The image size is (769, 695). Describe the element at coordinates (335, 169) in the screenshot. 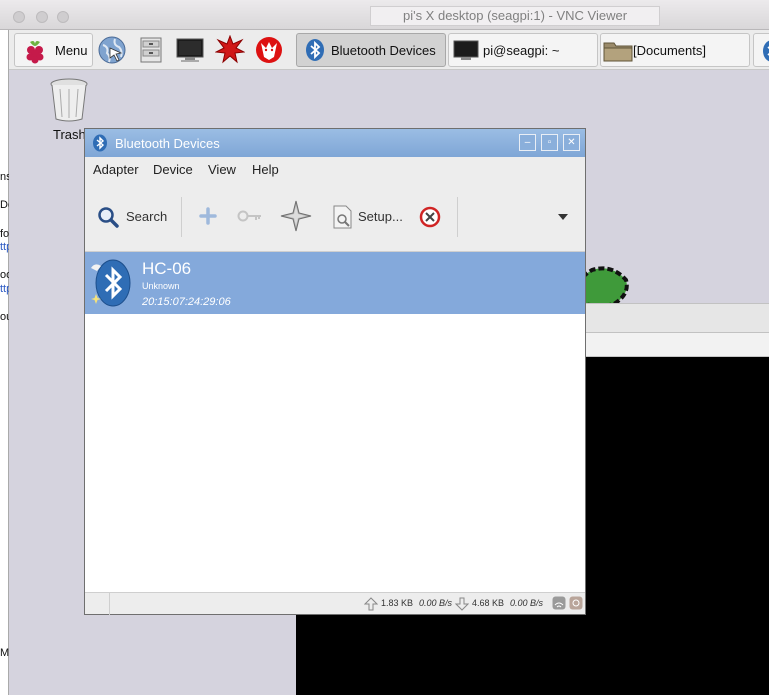

I see `bt-menubar: Adapter Device View Help` at that location.